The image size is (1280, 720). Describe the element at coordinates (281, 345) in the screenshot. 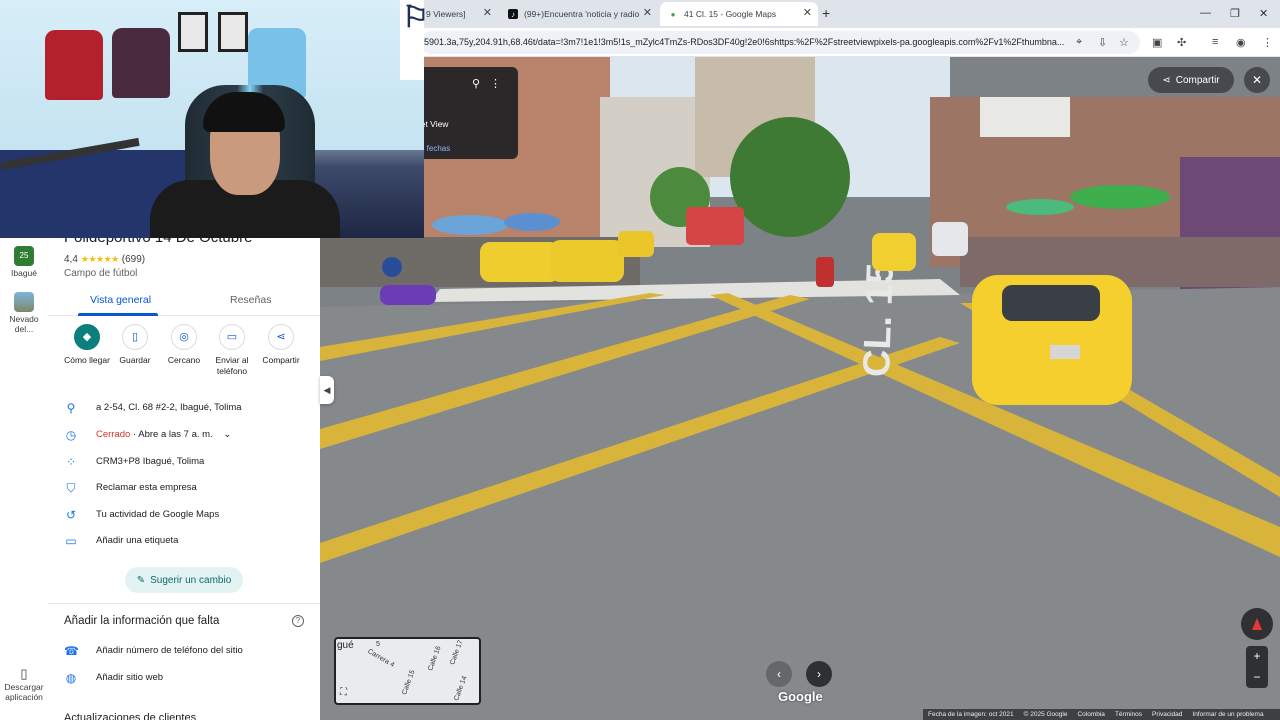

I see `share-button: ⋖ Compartir` at that location.